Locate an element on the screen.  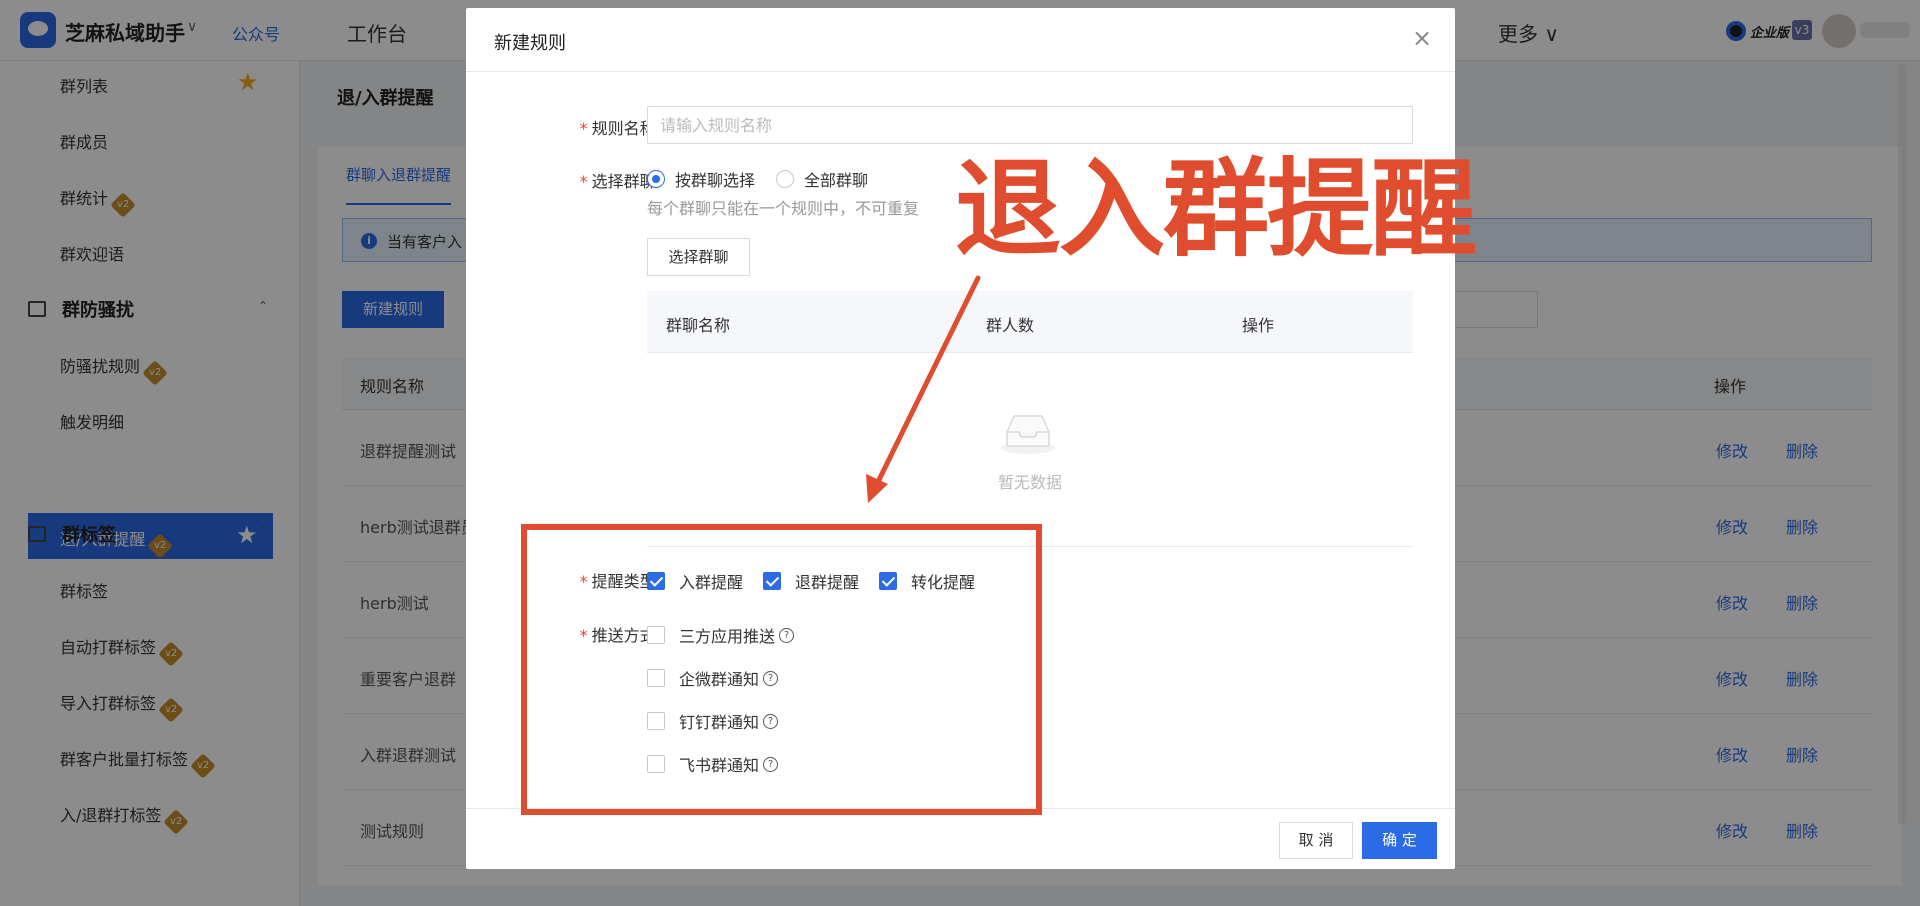
annotation-highlight-box is located at coordinates (781, 669).